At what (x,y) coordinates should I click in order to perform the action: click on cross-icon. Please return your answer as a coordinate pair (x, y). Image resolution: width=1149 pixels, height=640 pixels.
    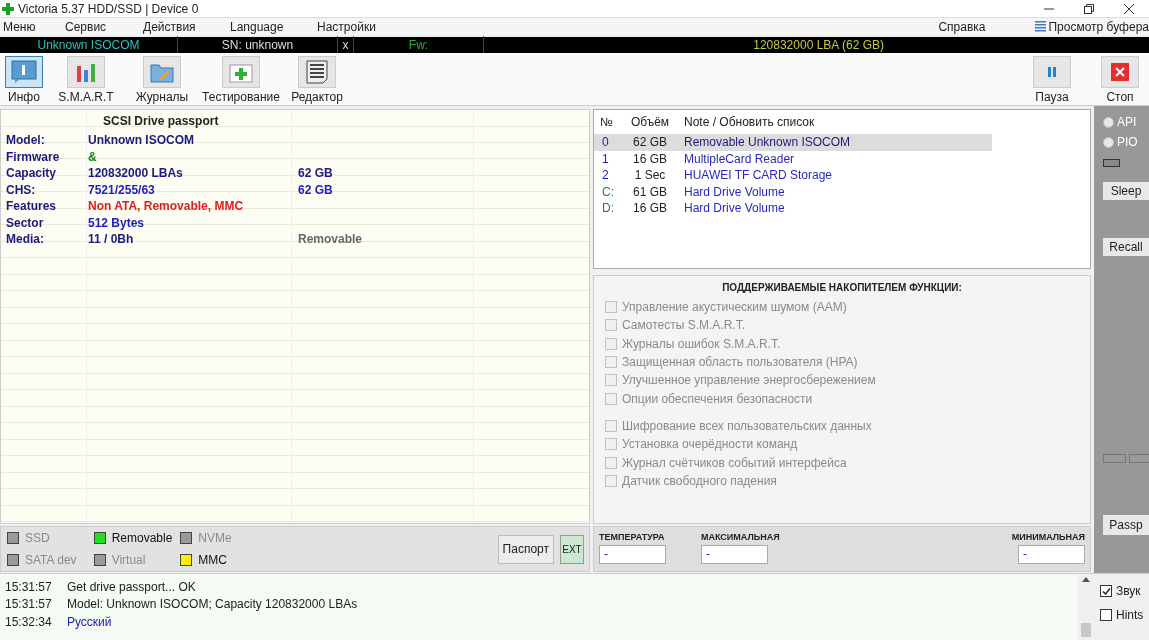
    Looking at the image, I should click on (8, 8).